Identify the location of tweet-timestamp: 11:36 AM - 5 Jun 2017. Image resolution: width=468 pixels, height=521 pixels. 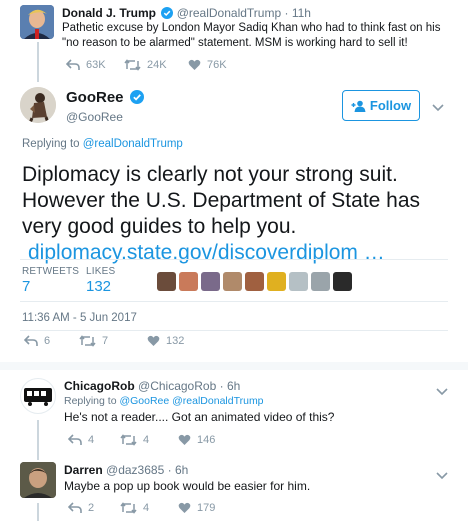
(79, 318).